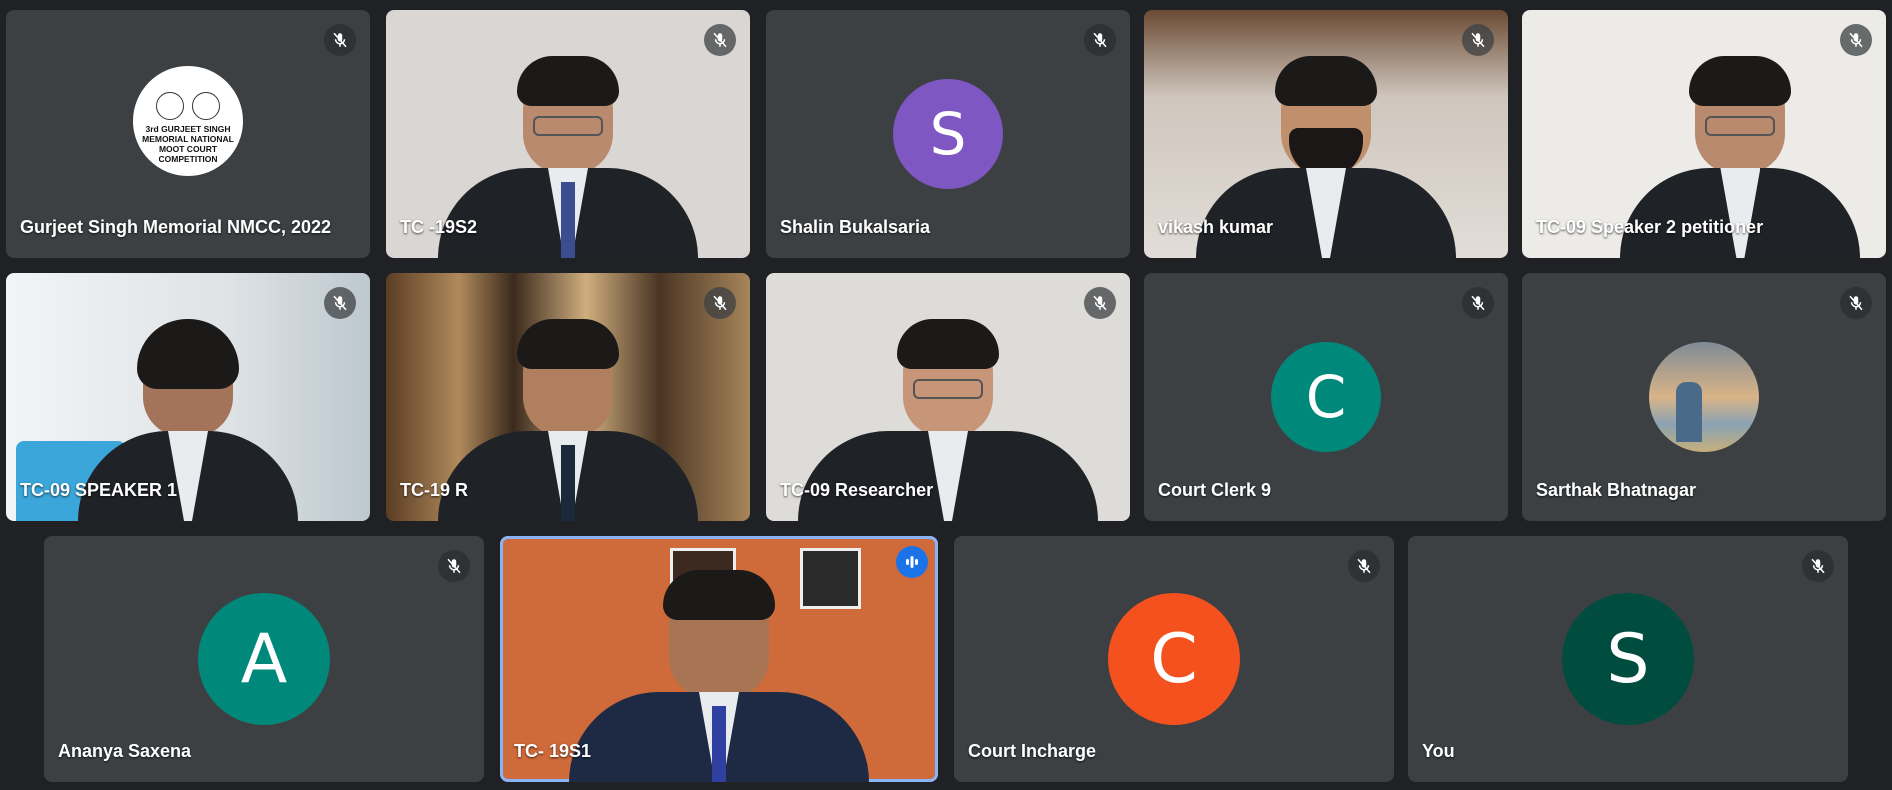 Image resolution: width=1892 pixels, height=790 pixels. I want to click on participant-name: vikash kumar, so click(1216, 227).